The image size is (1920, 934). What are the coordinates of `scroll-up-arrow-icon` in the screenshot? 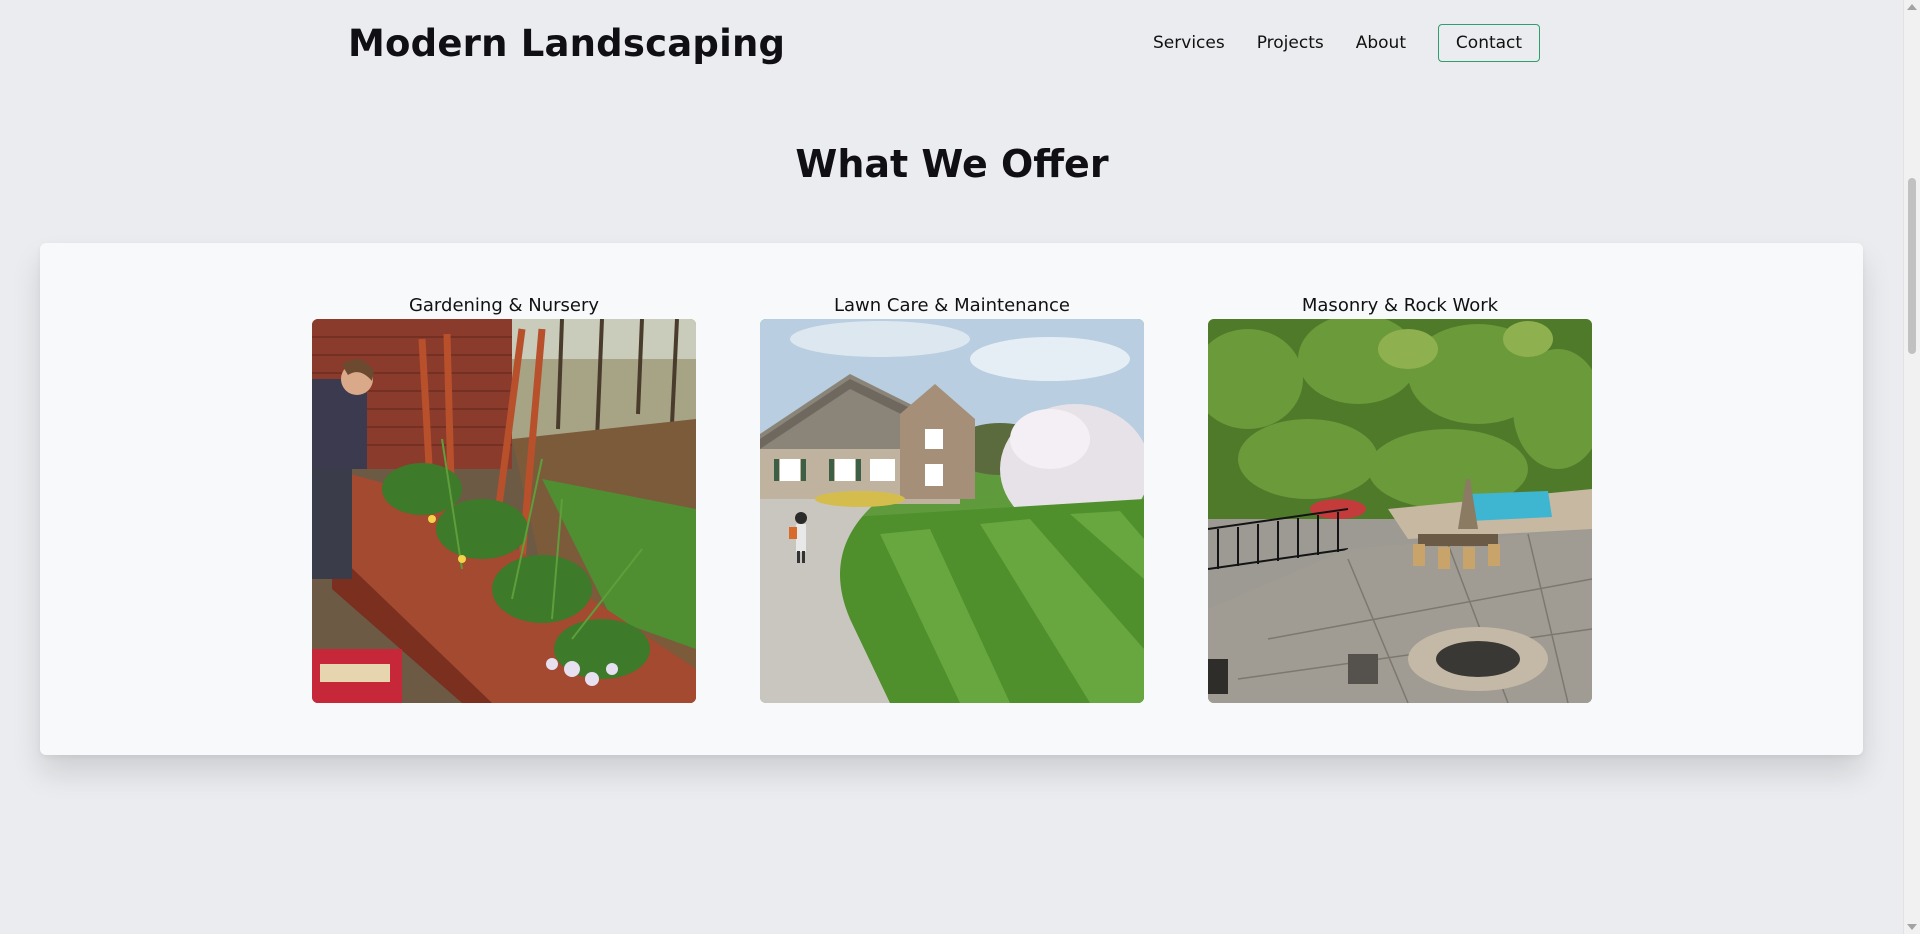 It's located at (1912, 7).